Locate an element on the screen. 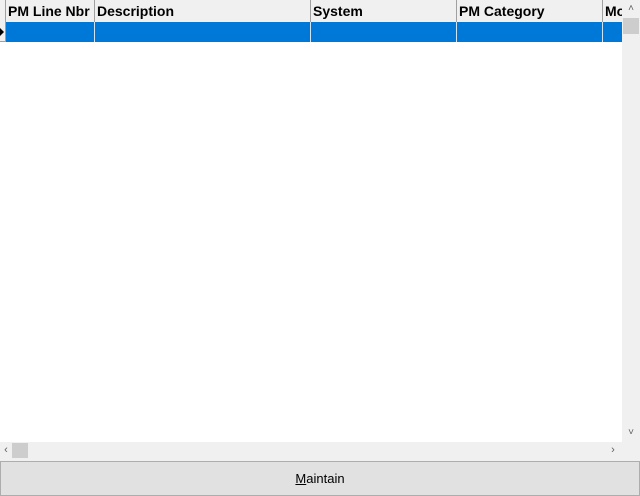 This screenshot has height=496, width=640. maintain-button: Maintain is located at coordinates (320, 478).